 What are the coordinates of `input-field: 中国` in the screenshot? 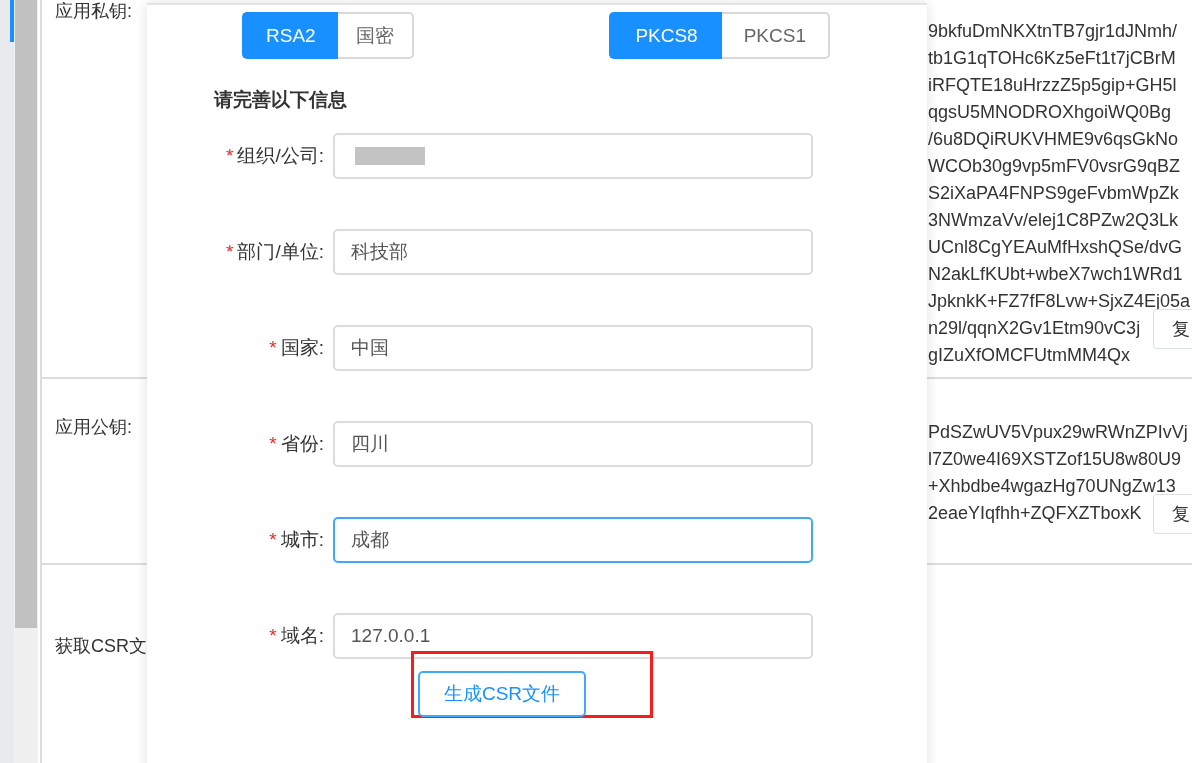 It's located at (573, 348).